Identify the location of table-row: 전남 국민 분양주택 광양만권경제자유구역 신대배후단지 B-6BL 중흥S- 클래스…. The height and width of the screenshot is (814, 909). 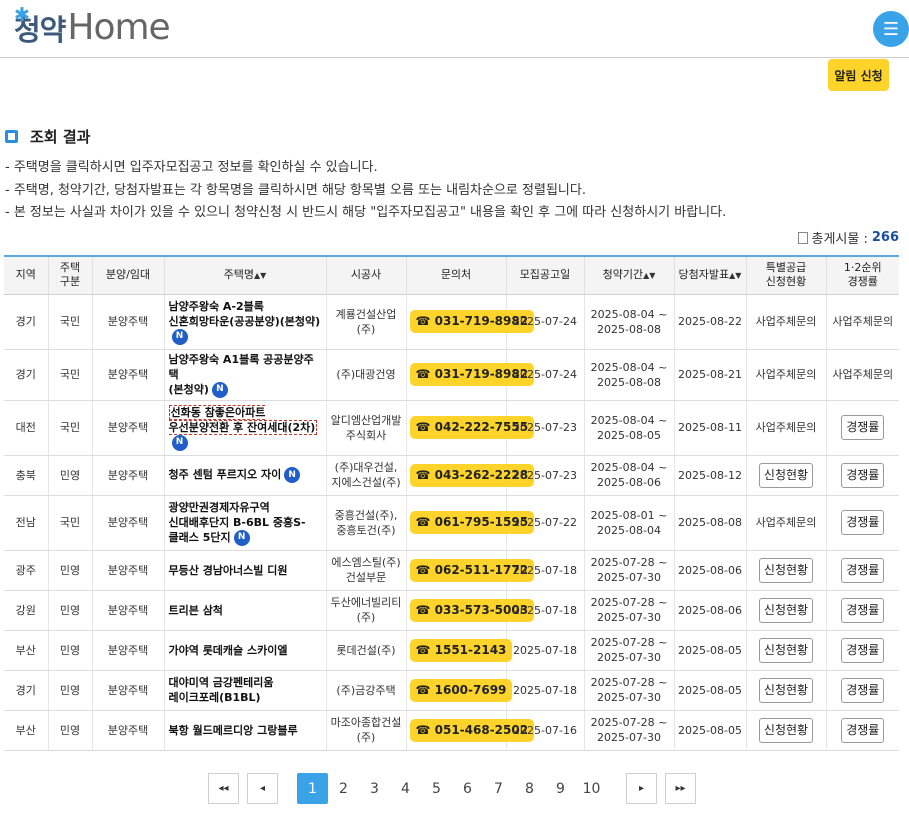
(451, 523).